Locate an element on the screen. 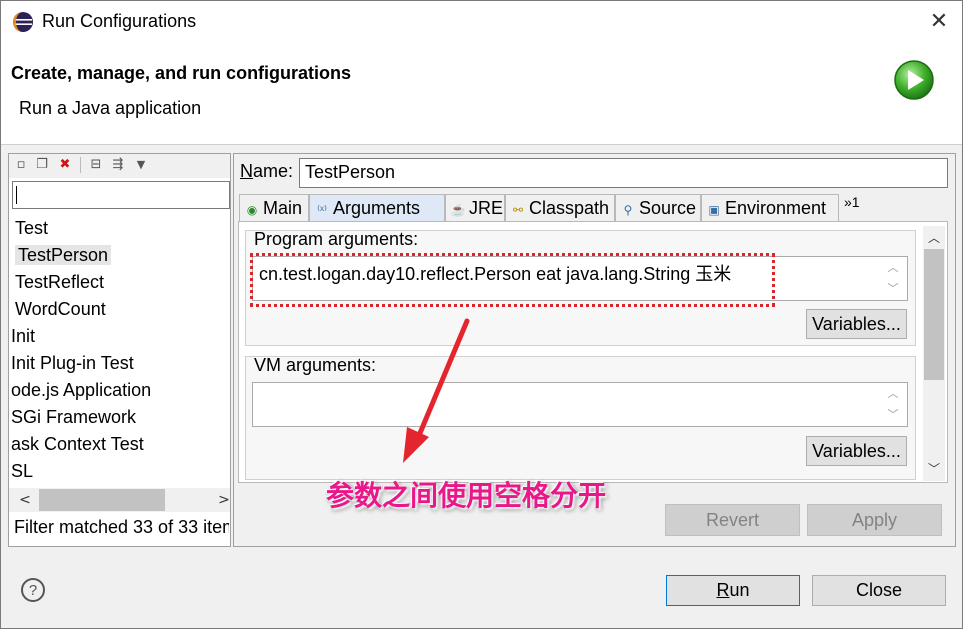  tree-item: WordCount is located at coordinates (60, 309).